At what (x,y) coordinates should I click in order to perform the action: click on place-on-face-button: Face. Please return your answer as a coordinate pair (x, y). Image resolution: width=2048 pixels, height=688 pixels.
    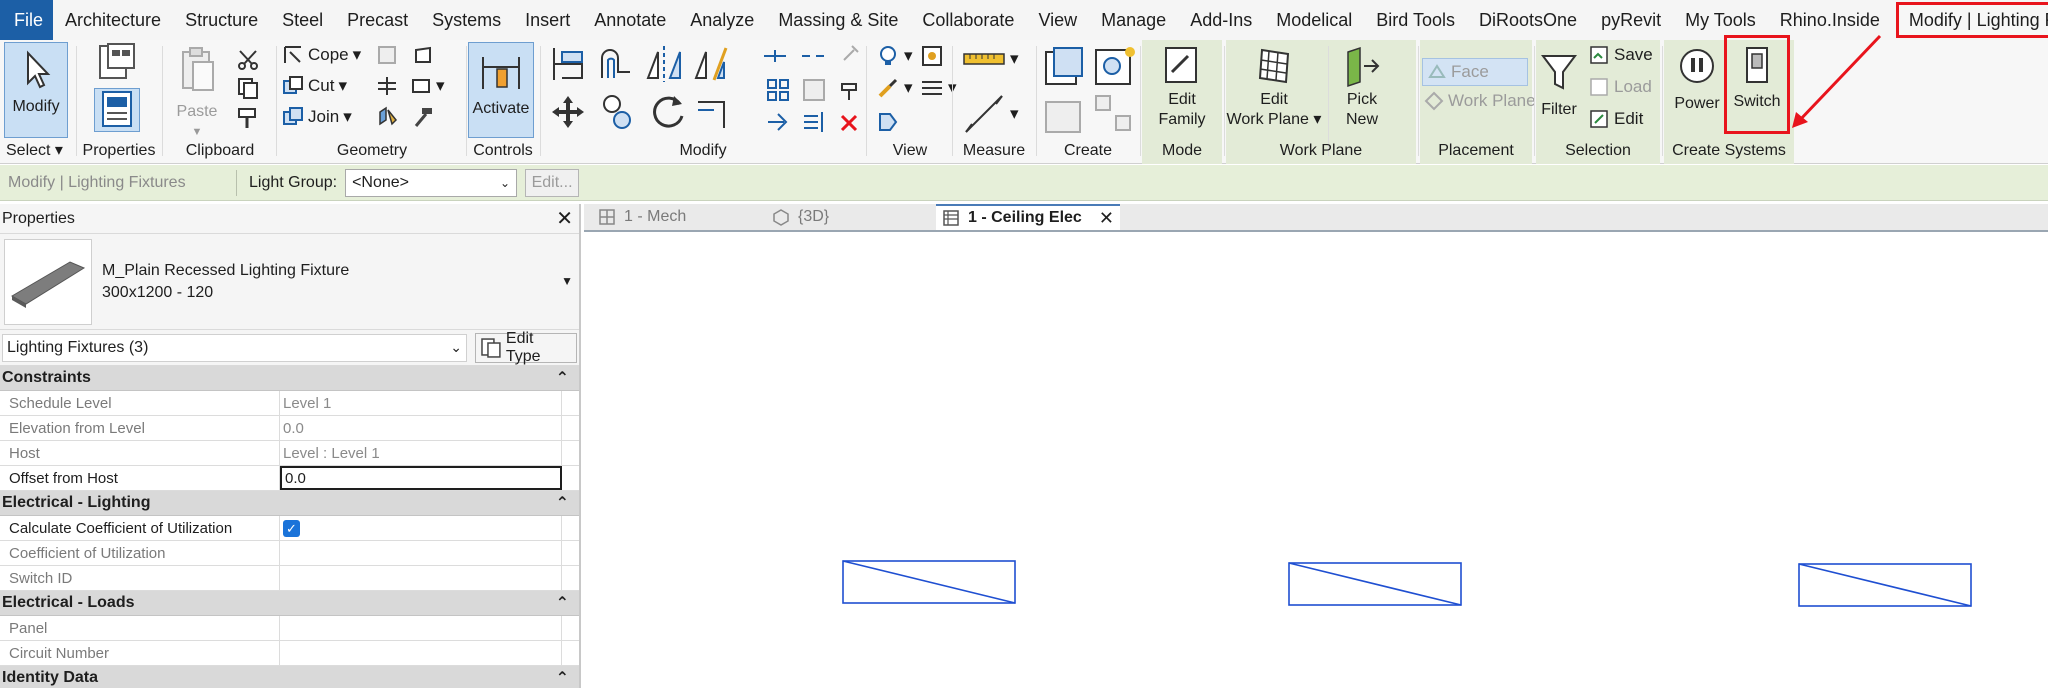
    Looking at the image, I should click on (1475, 72).